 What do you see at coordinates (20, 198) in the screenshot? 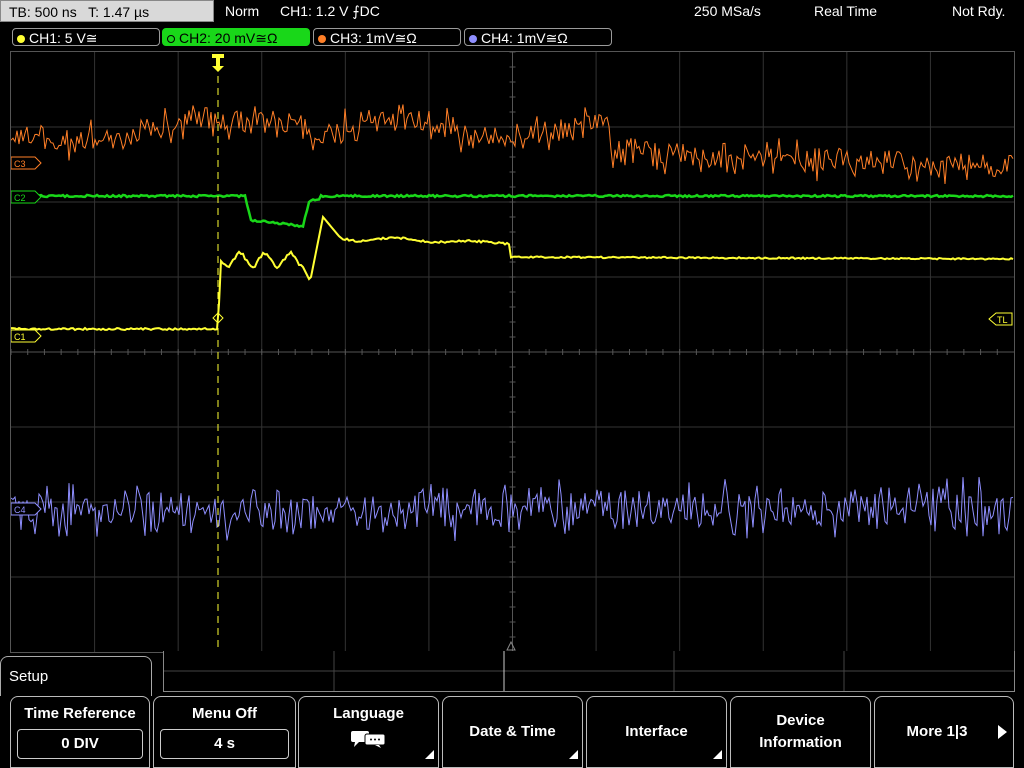
I see `svg-text: C2` at bounding box center [20, 198].